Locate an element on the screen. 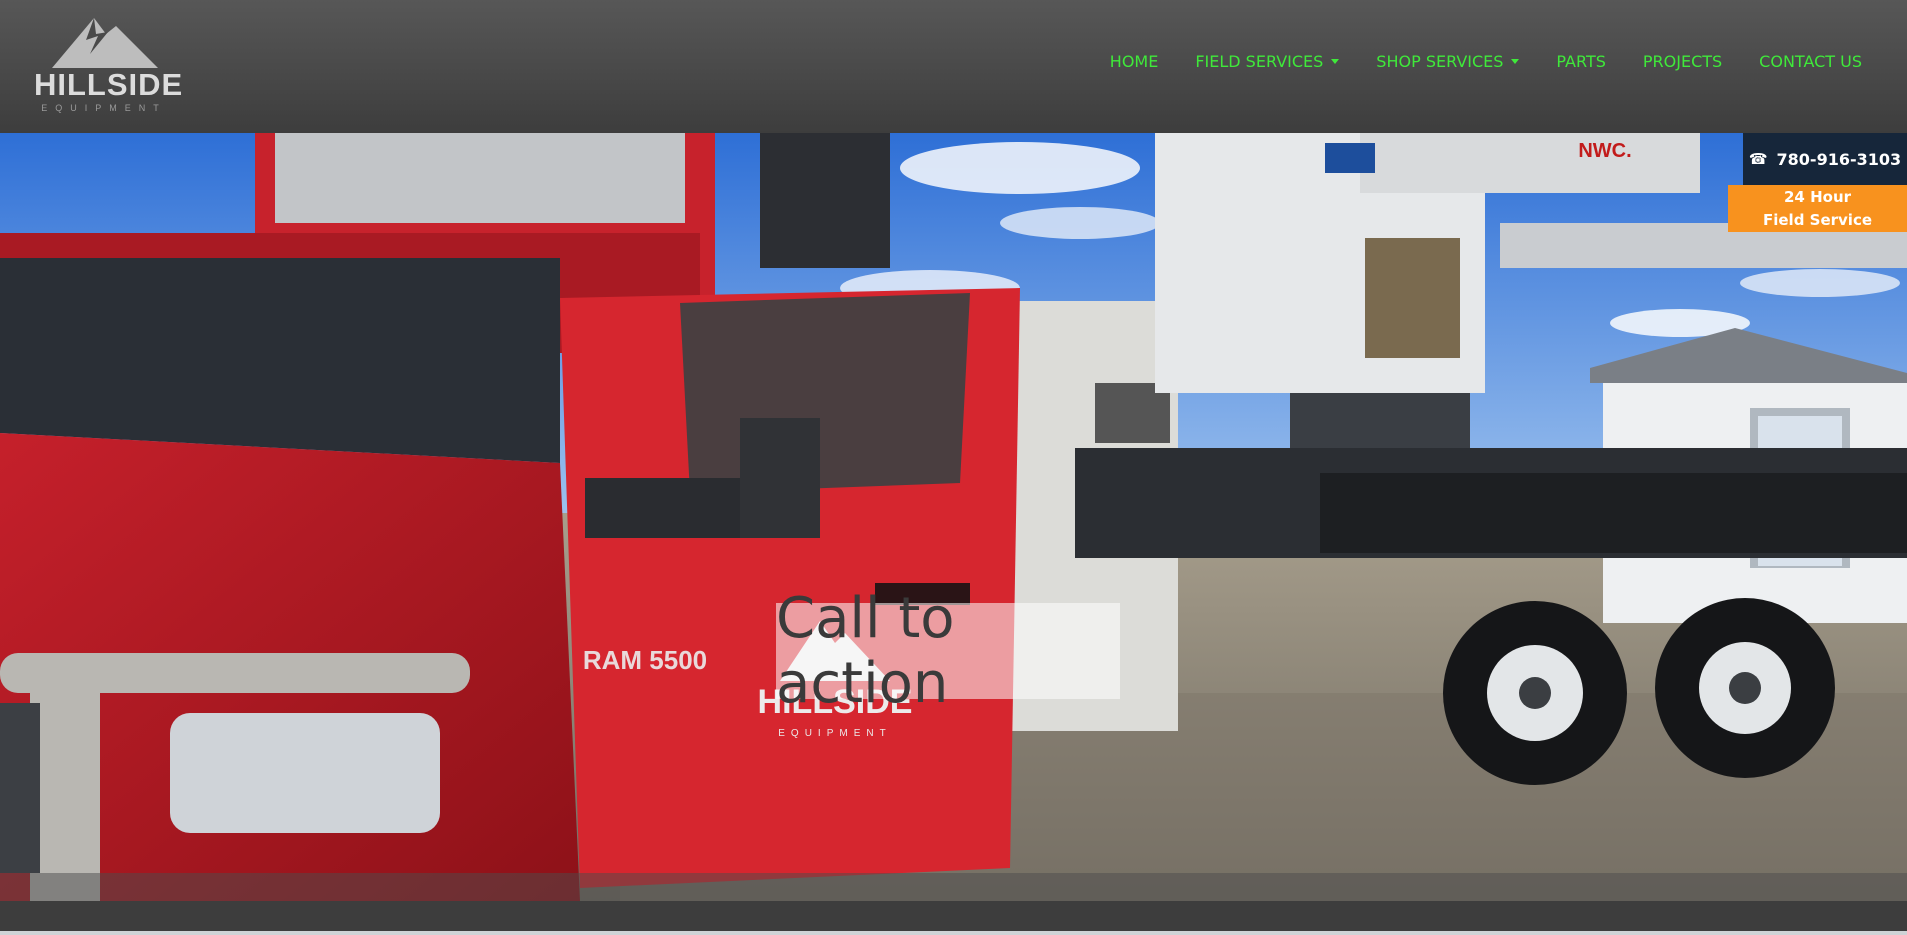 This screenshot has height=935, width=1907. nav-parts-label: PARTS is located at coordinates (1581, 61).